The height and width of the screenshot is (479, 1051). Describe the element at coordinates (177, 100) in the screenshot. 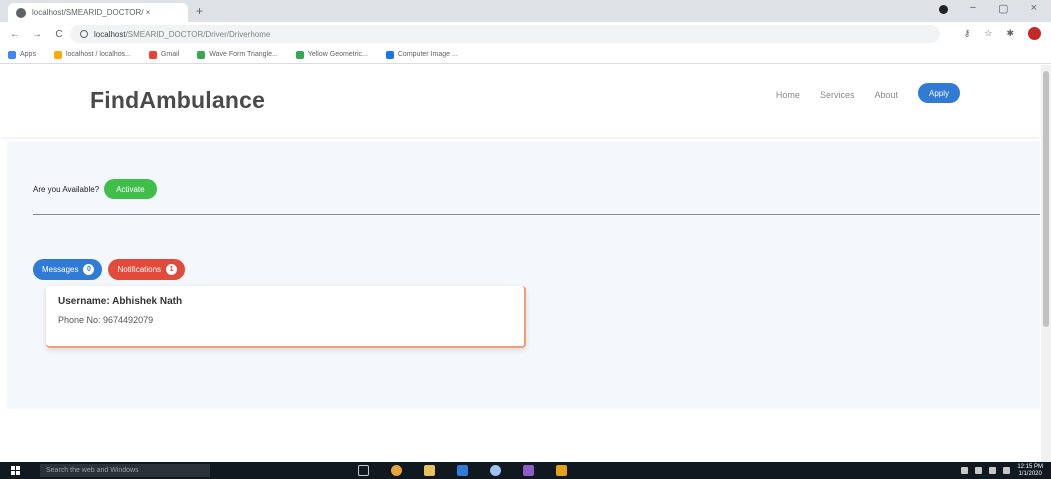

I see `brand-logo: FindAmbulance` at that location.